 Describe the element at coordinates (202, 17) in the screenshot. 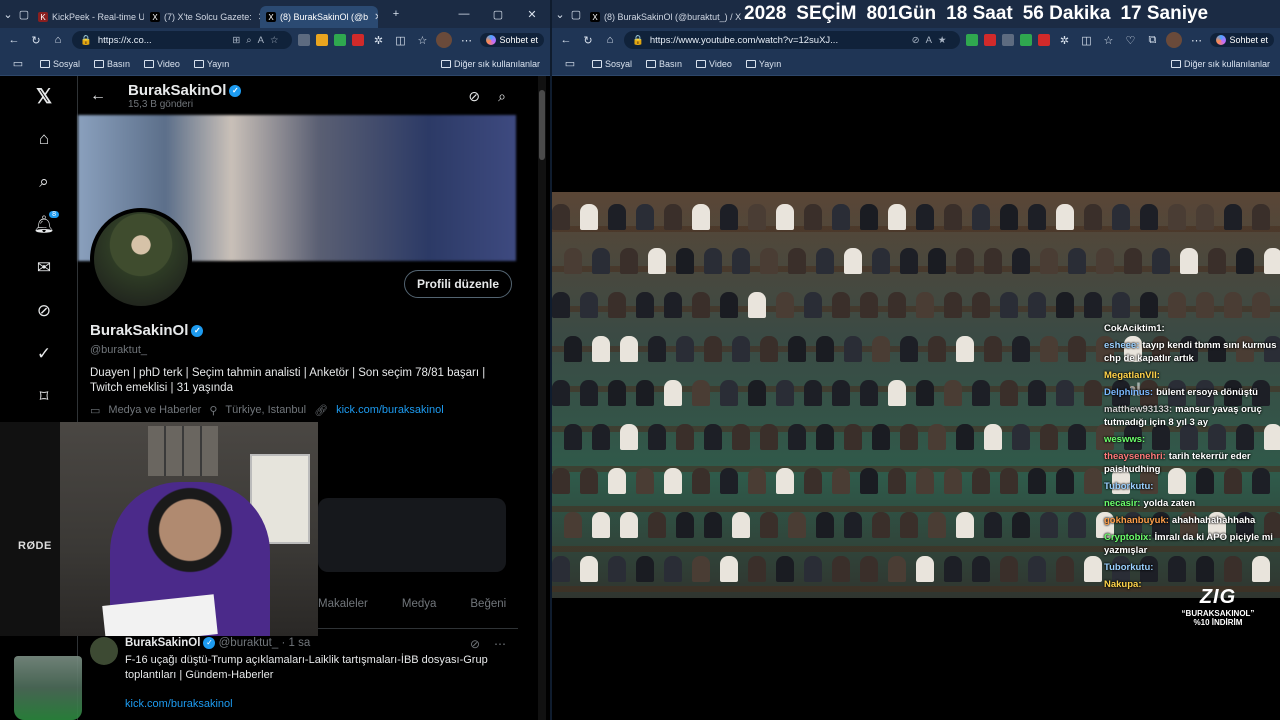

I see `tab-solcu-gazete: X (7) X'te Solcu Gazete: ✕` at that location.